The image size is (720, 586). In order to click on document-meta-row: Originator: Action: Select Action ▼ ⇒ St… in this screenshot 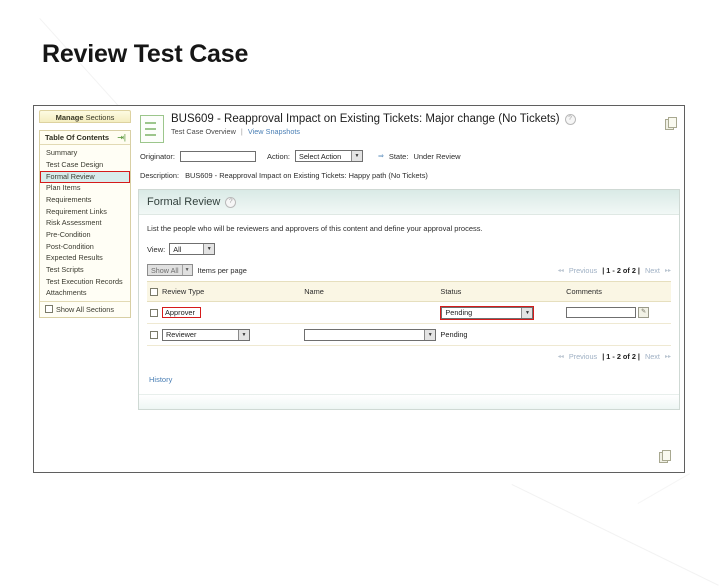, I will do `click(410, 156)`.